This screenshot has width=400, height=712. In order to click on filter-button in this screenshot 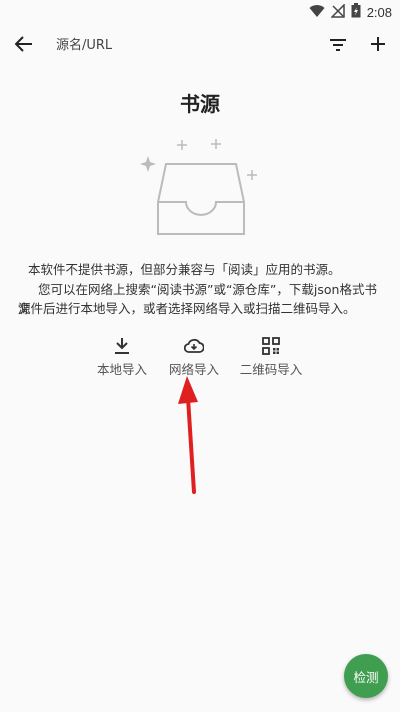, I will do `click(338, 46)`.